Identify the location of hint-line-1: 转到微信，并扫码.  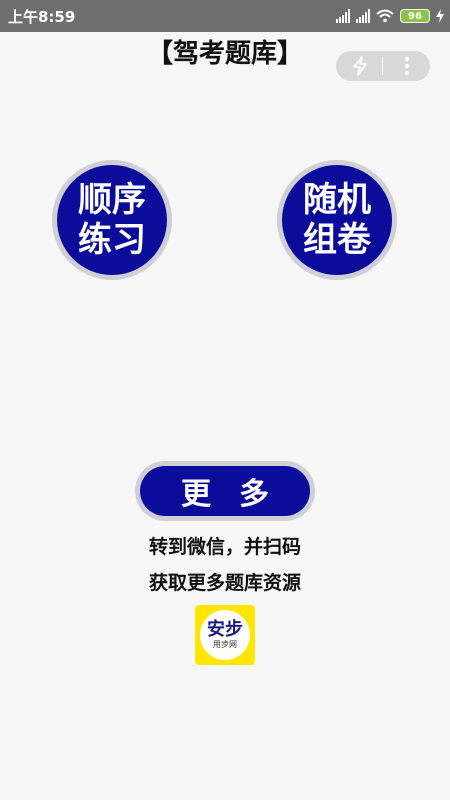
(224, 547).